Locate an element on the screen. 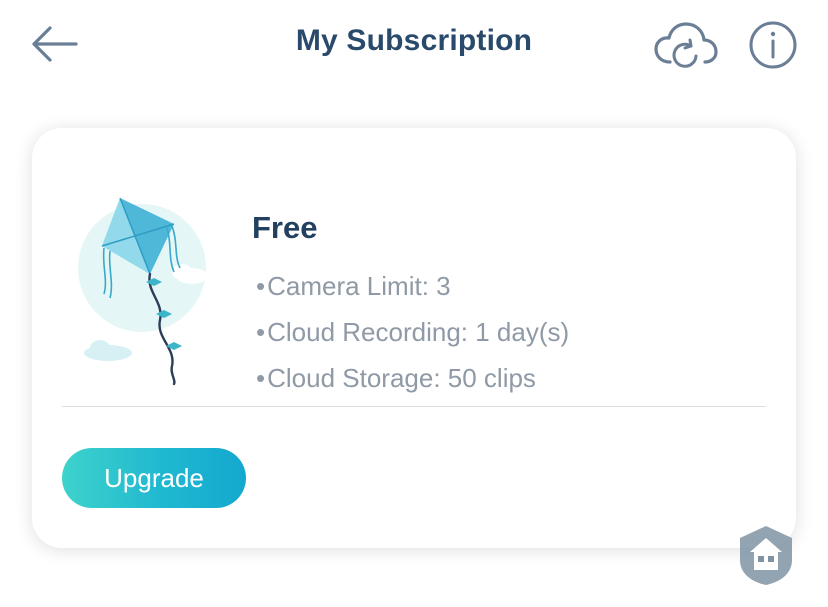 The height and width of the screenshot is (607, 828). plan-name: Free is located at coordinates (285, 227).